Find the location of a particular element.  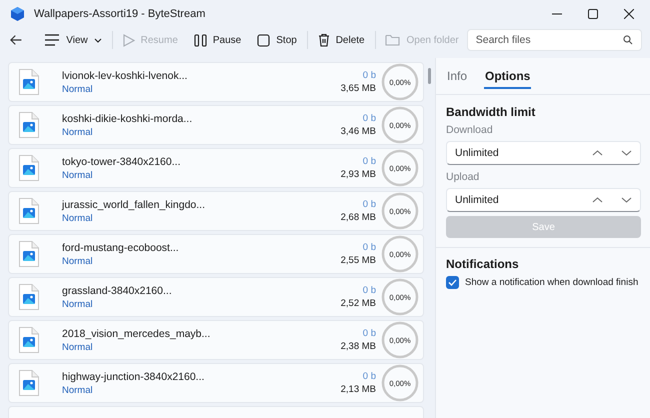

file-size: 2,55 MB is located at coordinates (358, 260).